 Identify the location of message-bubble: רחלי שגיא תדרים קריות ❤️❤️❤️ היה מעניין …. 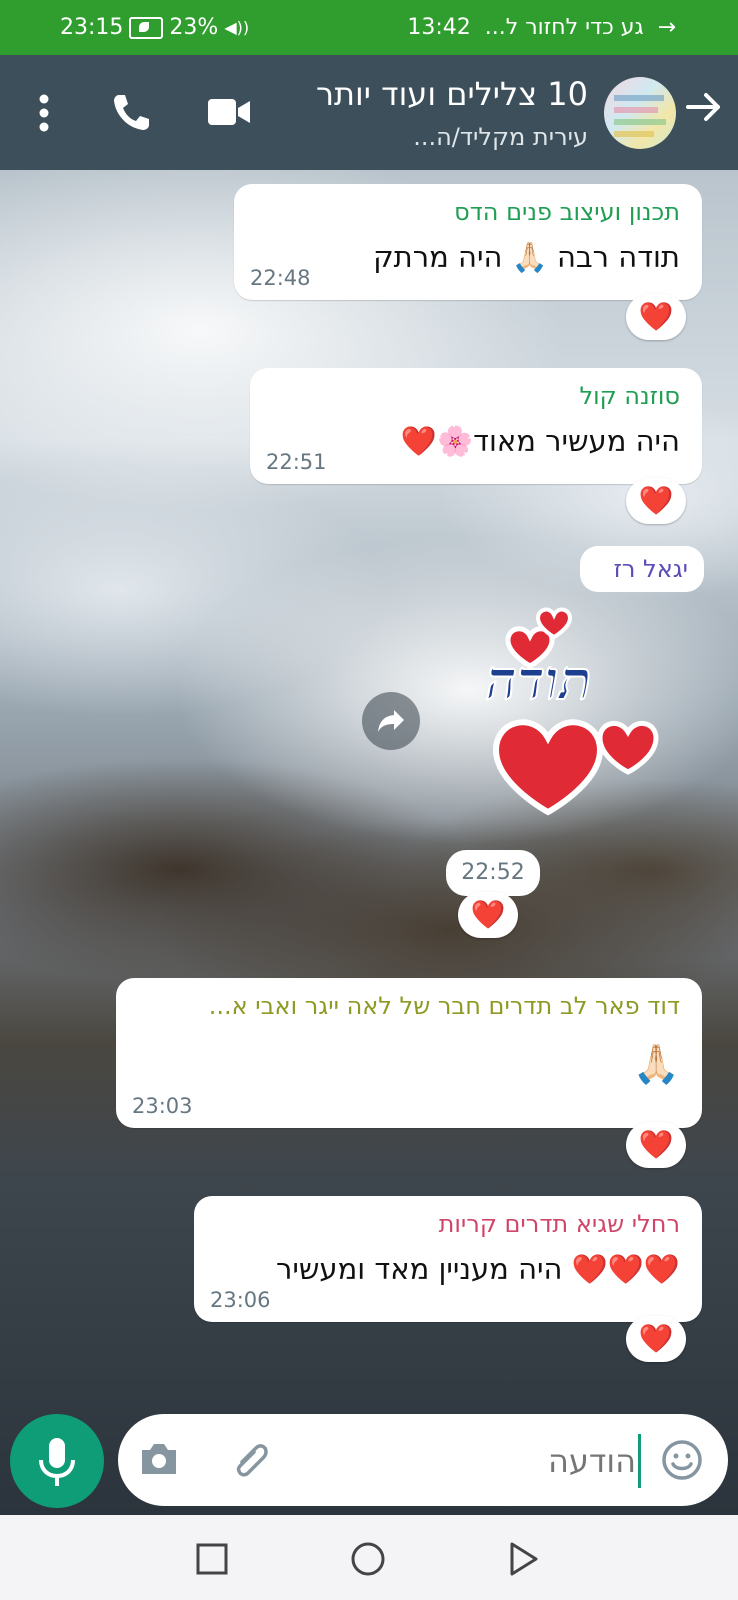
(448, 1259).